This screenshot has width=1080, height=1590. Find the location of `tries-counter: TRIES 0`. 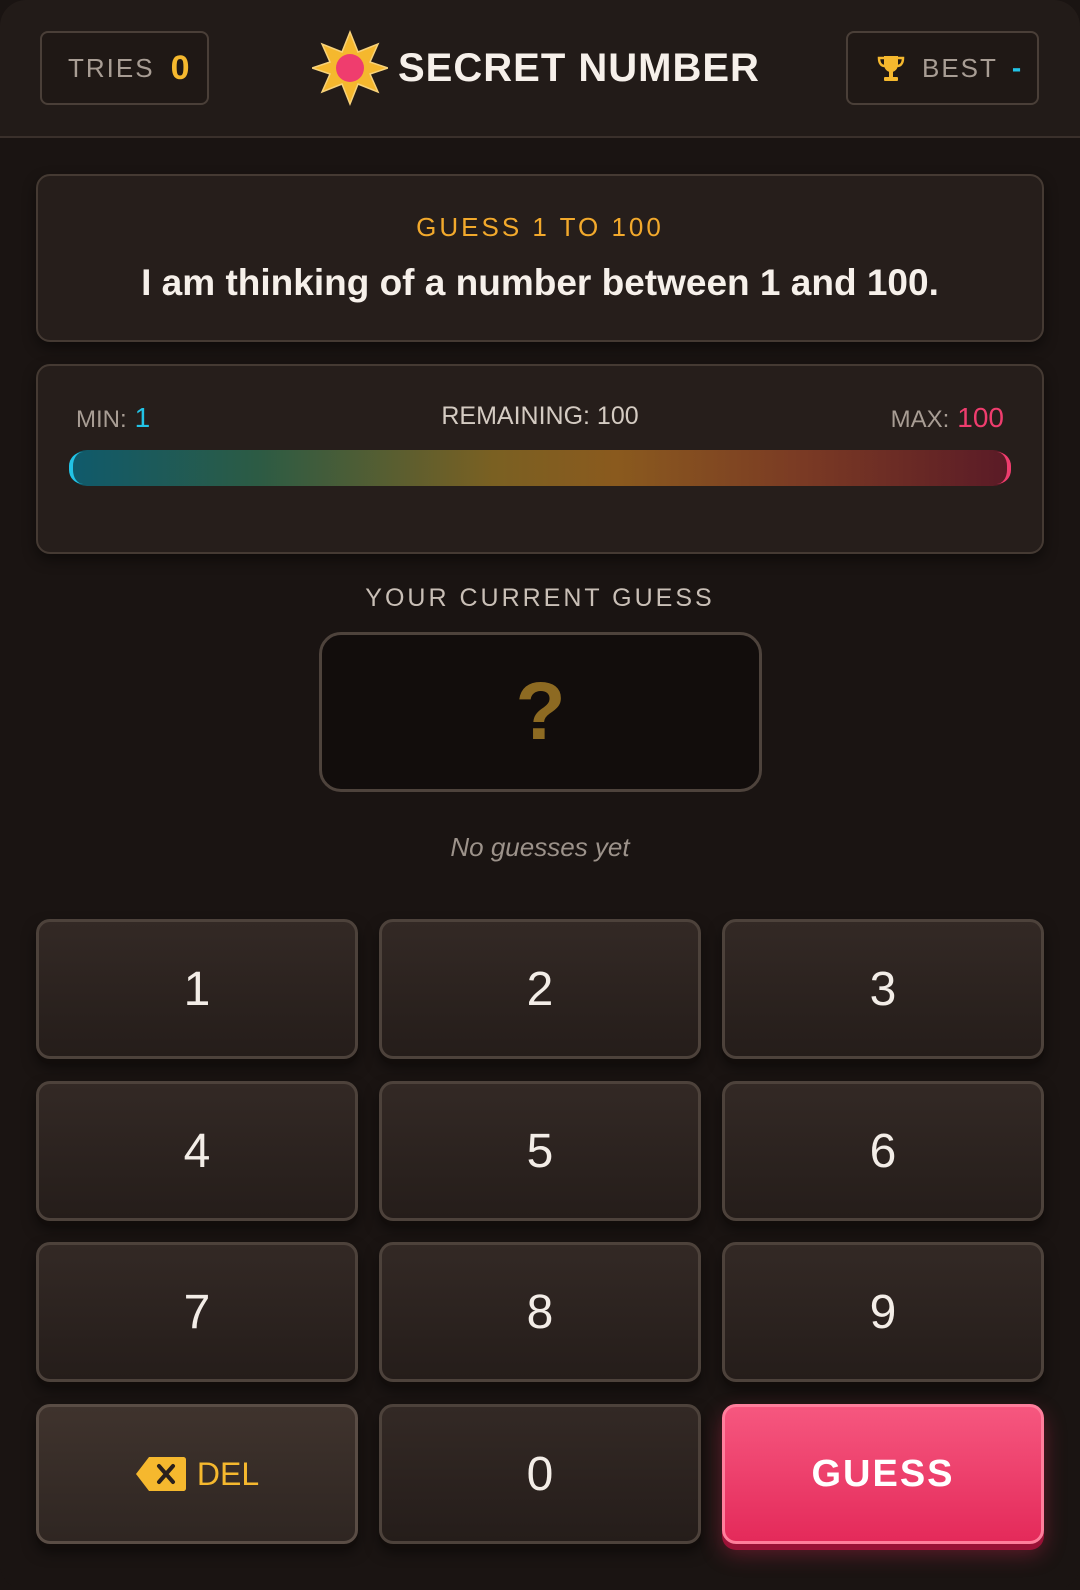

tries-counter: TRIES 0 is located at coordinates (124, 68).